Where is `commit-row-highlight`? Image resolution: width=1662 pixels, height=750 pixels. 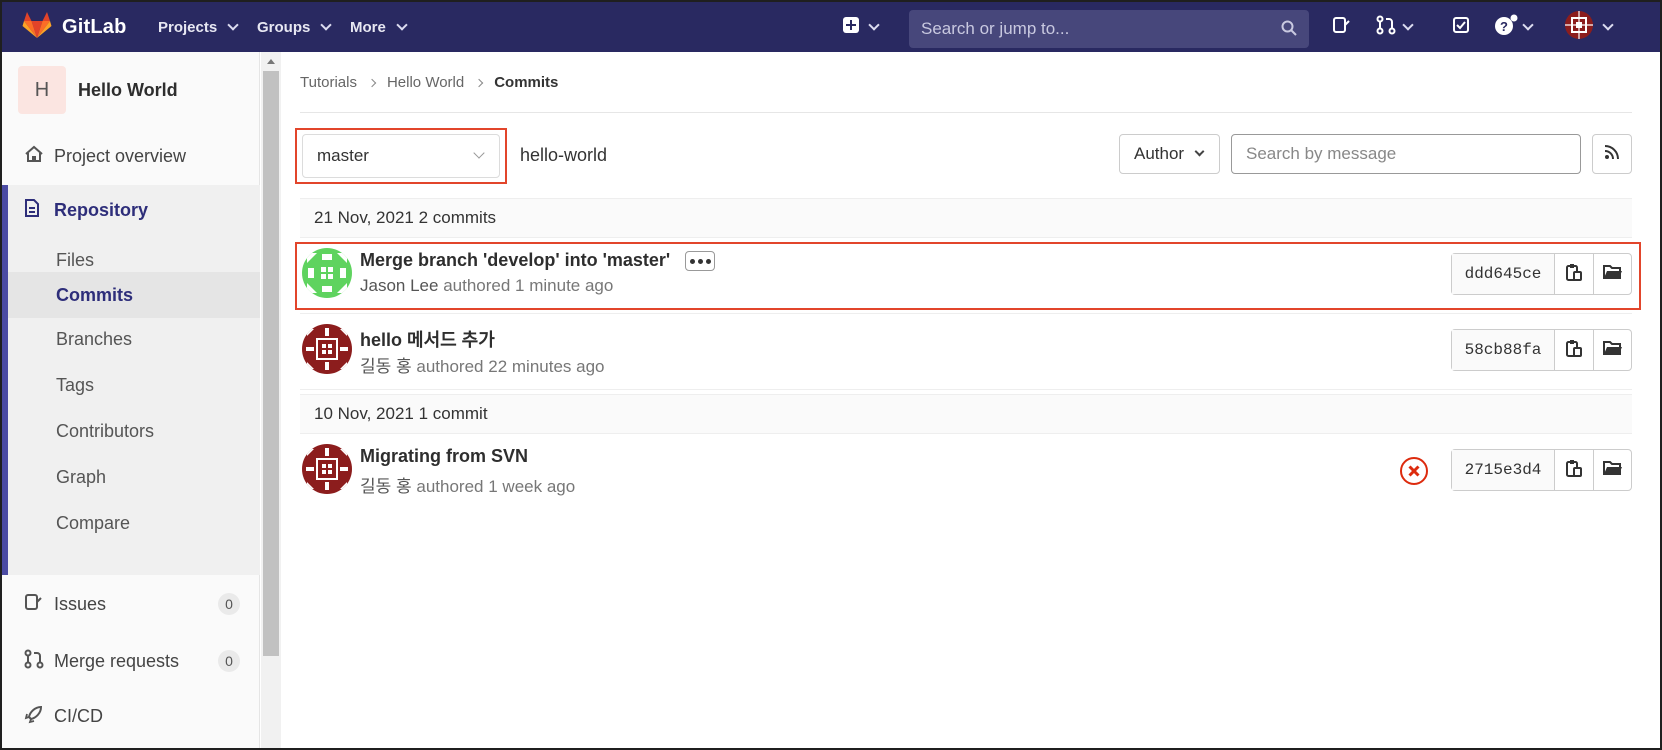 commit-row-highlight is located at coordinates (968, 276).